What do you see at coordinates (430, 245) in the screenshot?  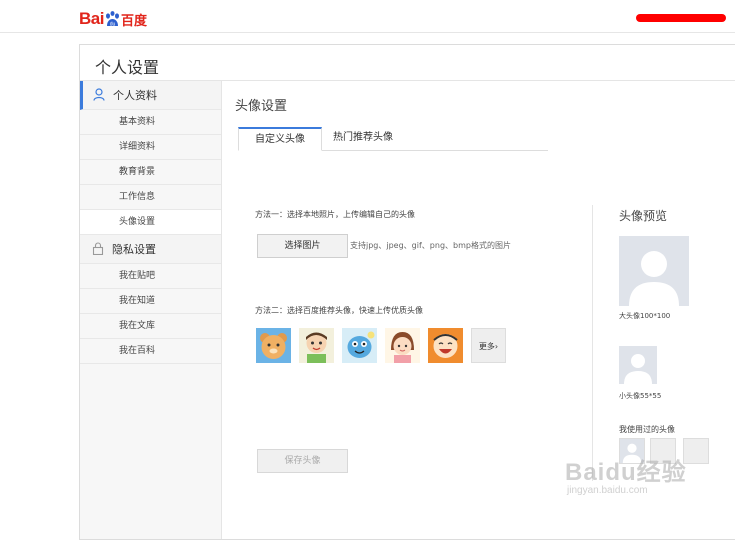 I see `format-hint: 支持jpg、jpeg、gif、png、bmp格式的图片` at bounding box center [430, 245].